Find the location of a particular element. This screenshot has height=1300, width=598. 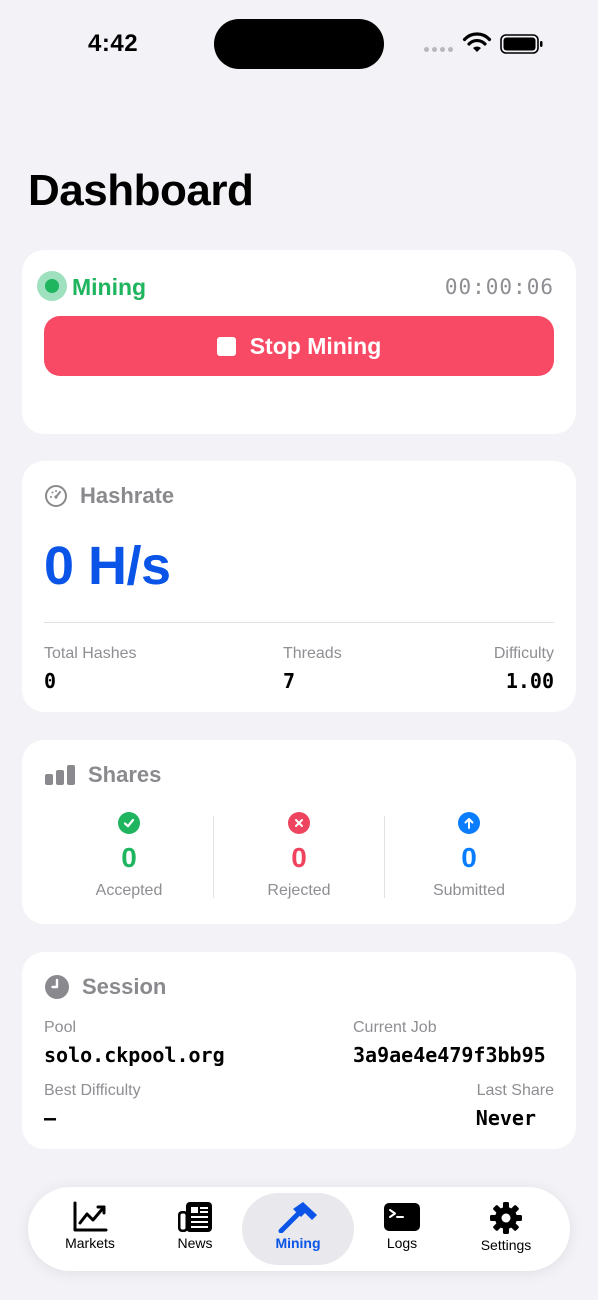

last-share-value: Never is located at coordinates (505, 1118).